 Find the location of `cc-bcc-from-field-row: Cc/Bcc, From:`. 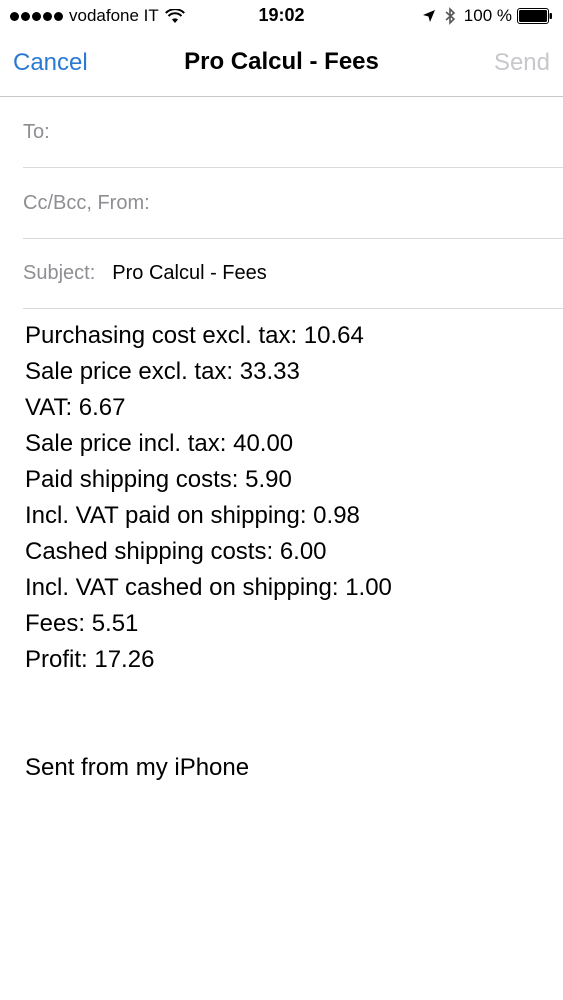

cc-bcc-from-field-row: Cc/Bcc, From: is located at coordinates (293, 203).